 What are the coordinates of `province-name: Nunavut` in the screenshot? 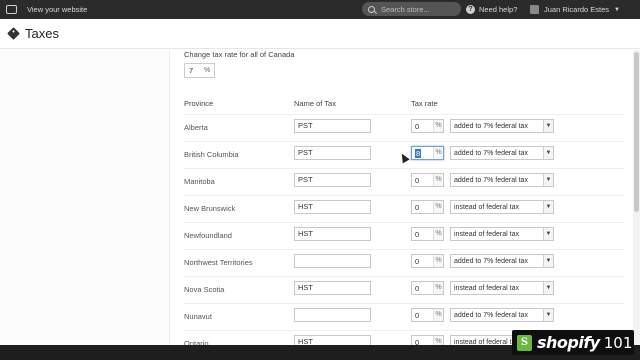 It's located at (198, 316).